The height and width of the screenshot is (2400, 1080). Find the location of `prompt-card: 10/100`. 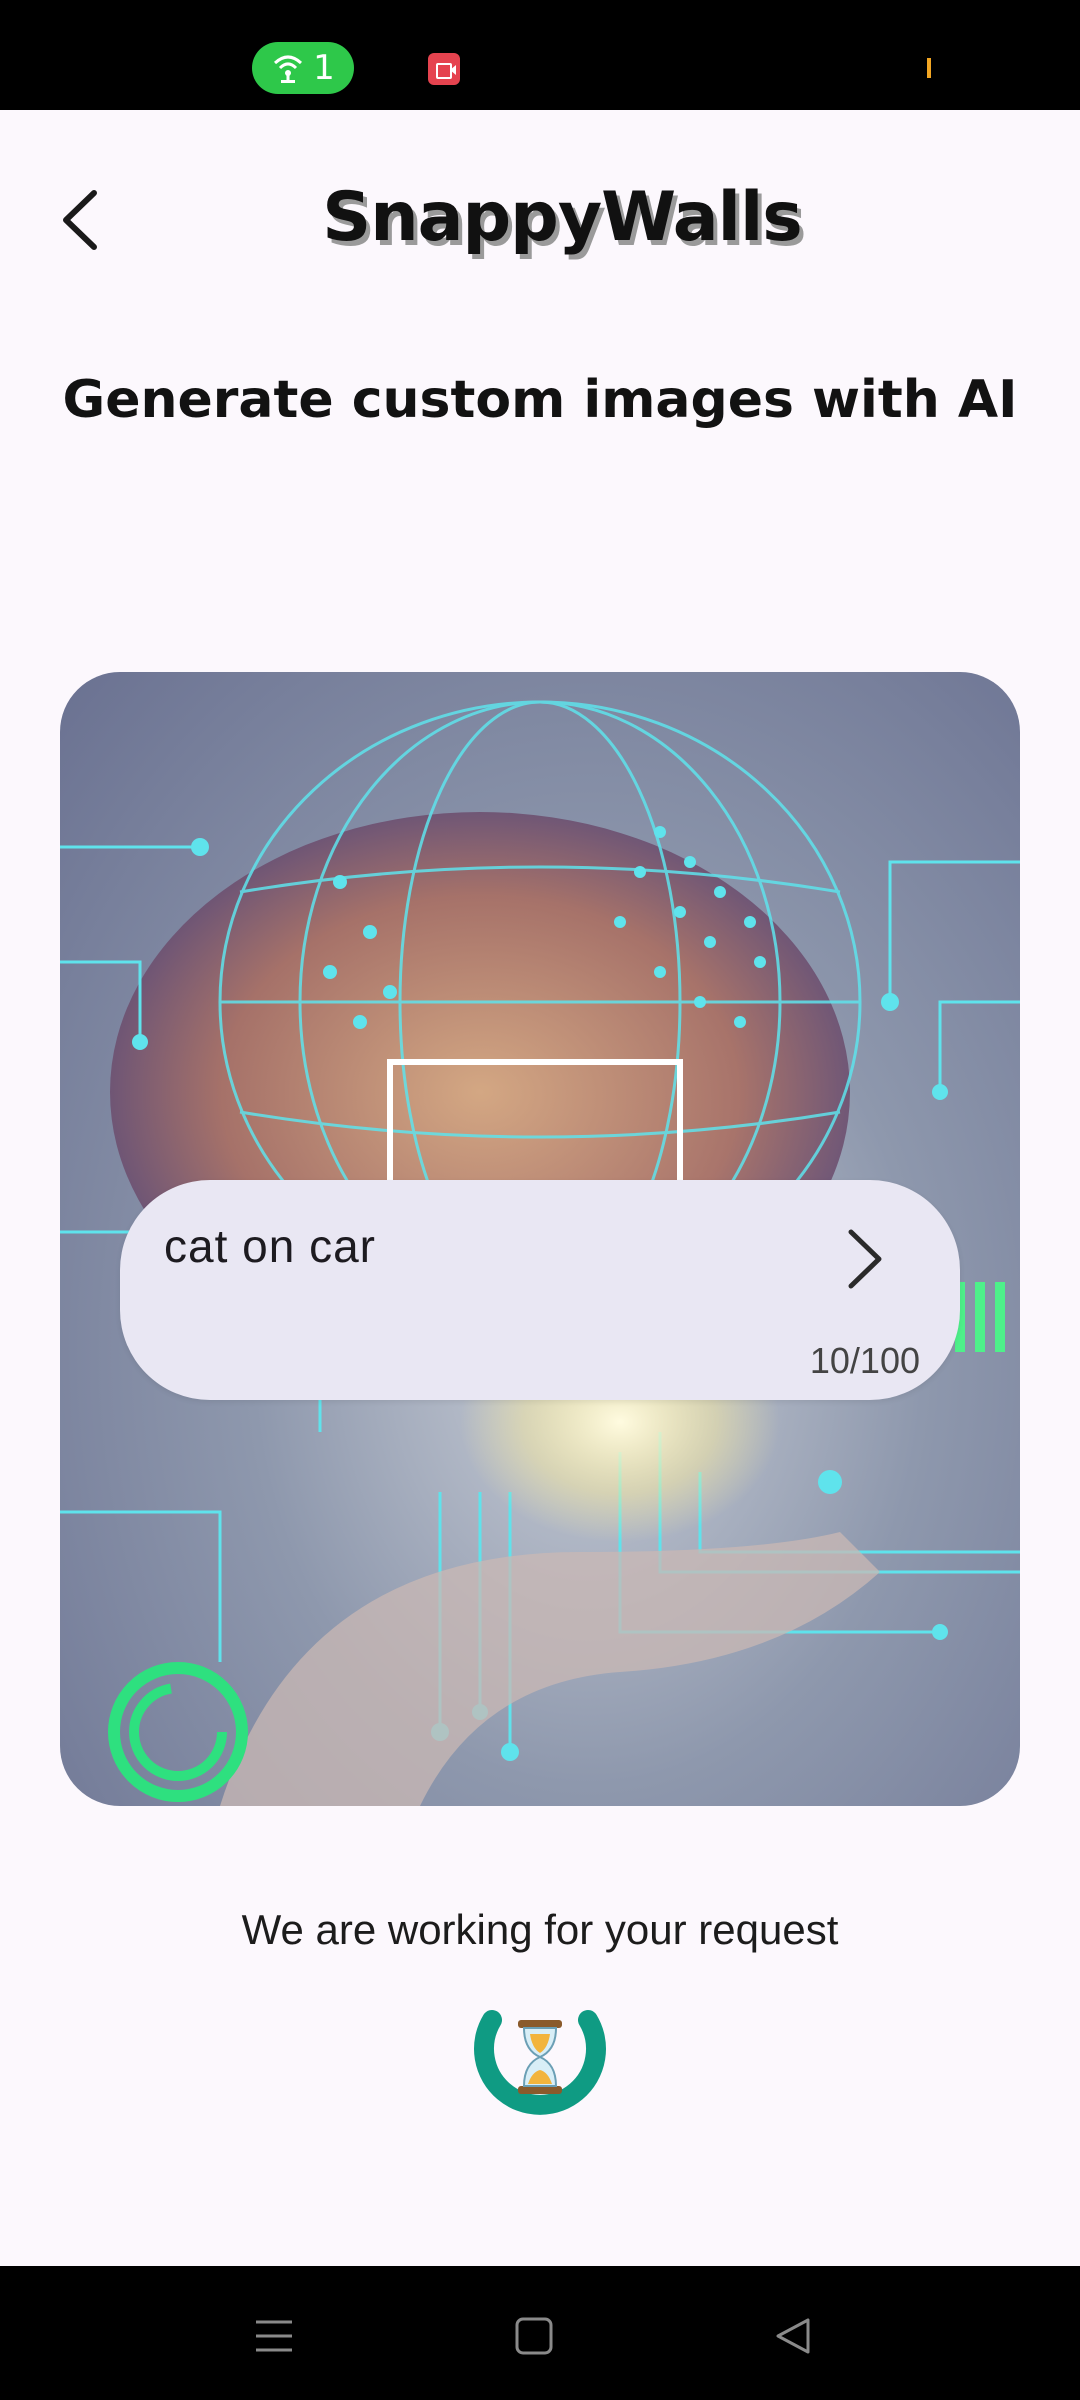

prompt-card: 10/100 is located at coordinates (540, 1290).